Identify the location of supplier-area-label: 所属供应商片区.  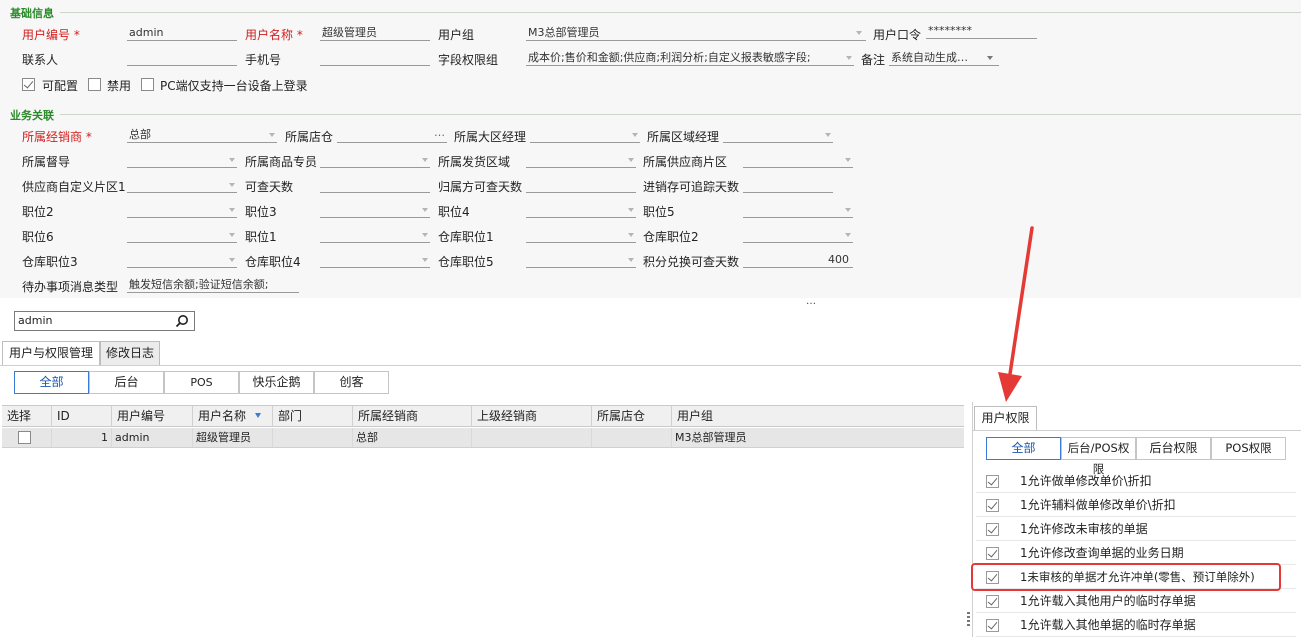
(685, 162).